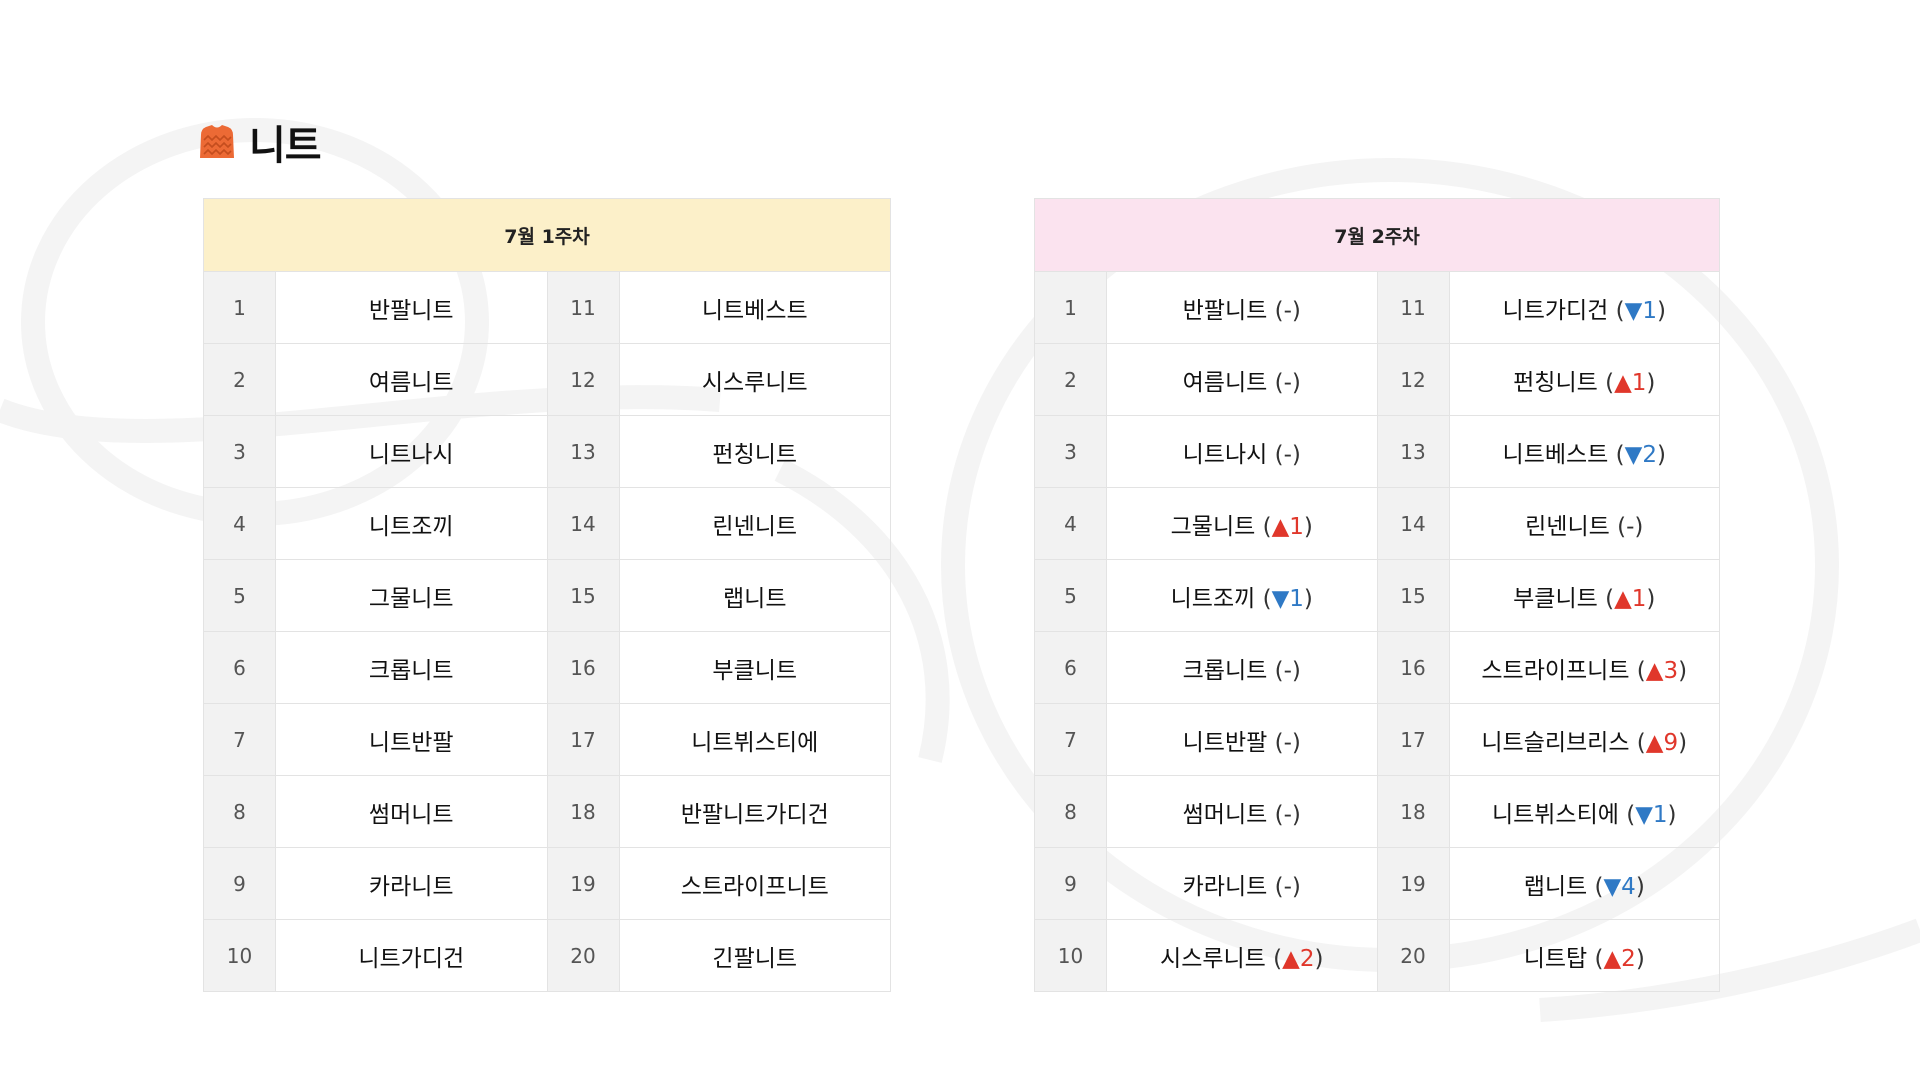 The width and height of the screenshot is (1920, 1080). Describe the element at coordinates (1225, 382) in the screenshot. I see `keyword-text: 여름니트` at that location.